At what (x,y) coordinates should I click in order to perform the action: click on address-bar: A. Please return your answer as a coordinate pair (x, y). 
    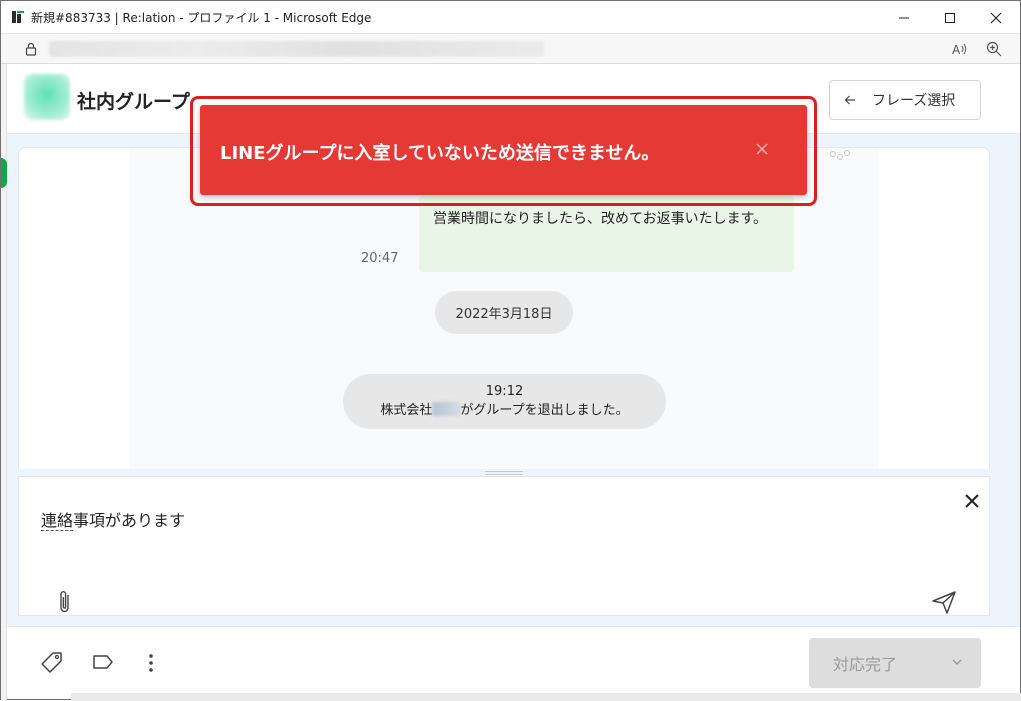
    Looking at the image, I should click on (510, 49).